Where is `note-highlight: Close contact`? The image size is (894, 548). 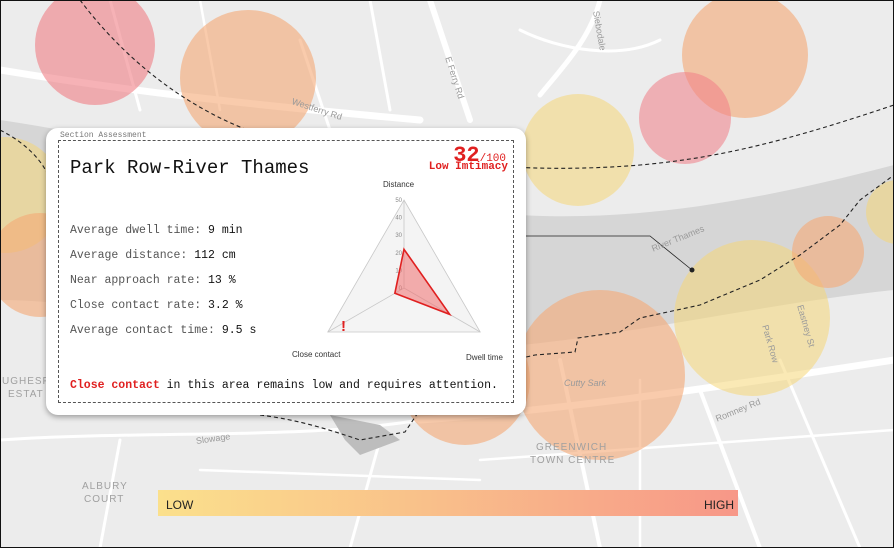
note-highlight: Close contact is located at coordinates (115, 385).